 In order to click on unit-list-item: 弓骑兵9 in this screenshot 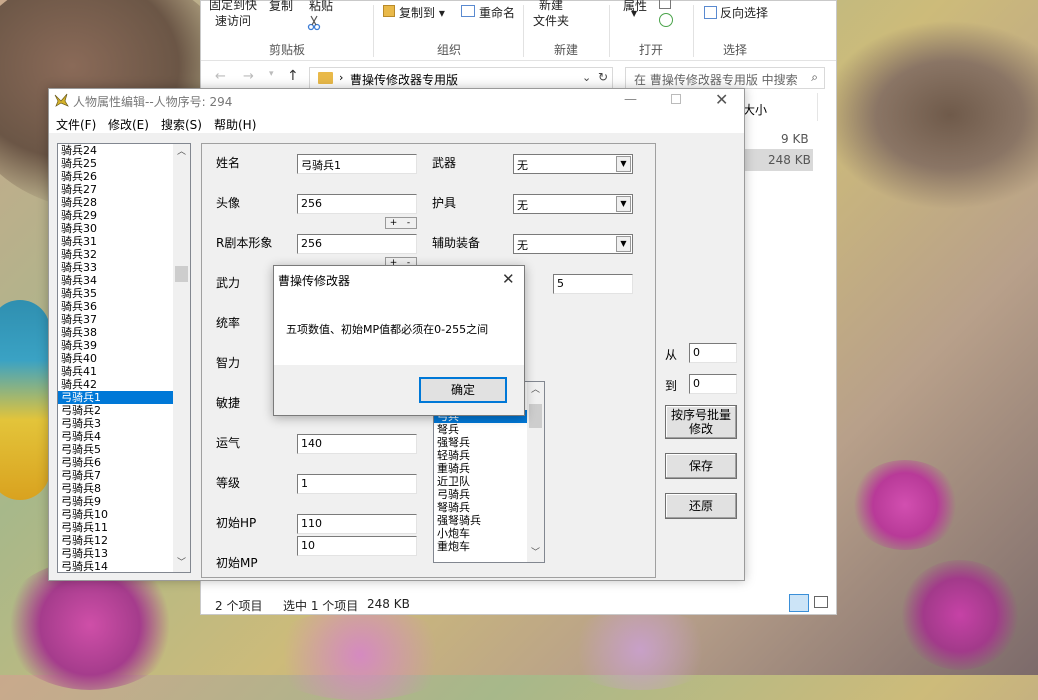, I will do `click(124, 501)`.